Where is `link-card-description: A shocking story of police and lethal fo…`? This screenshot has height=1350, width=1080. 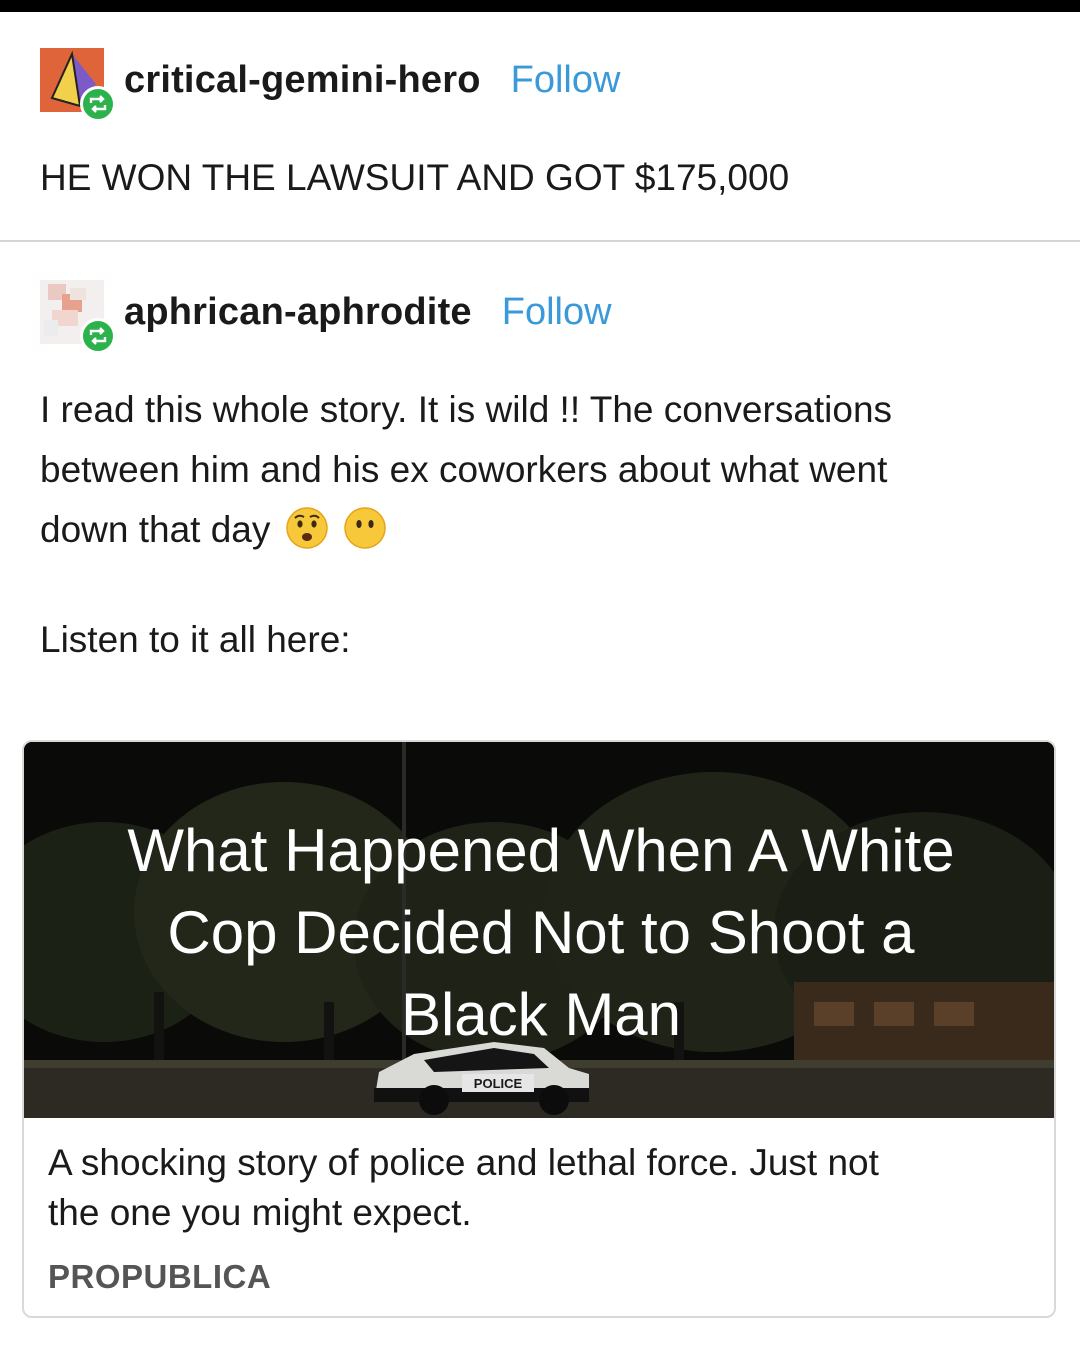 link-card-description: A shocking story of police and lethal fo… is located at coordinates (463, 1187).